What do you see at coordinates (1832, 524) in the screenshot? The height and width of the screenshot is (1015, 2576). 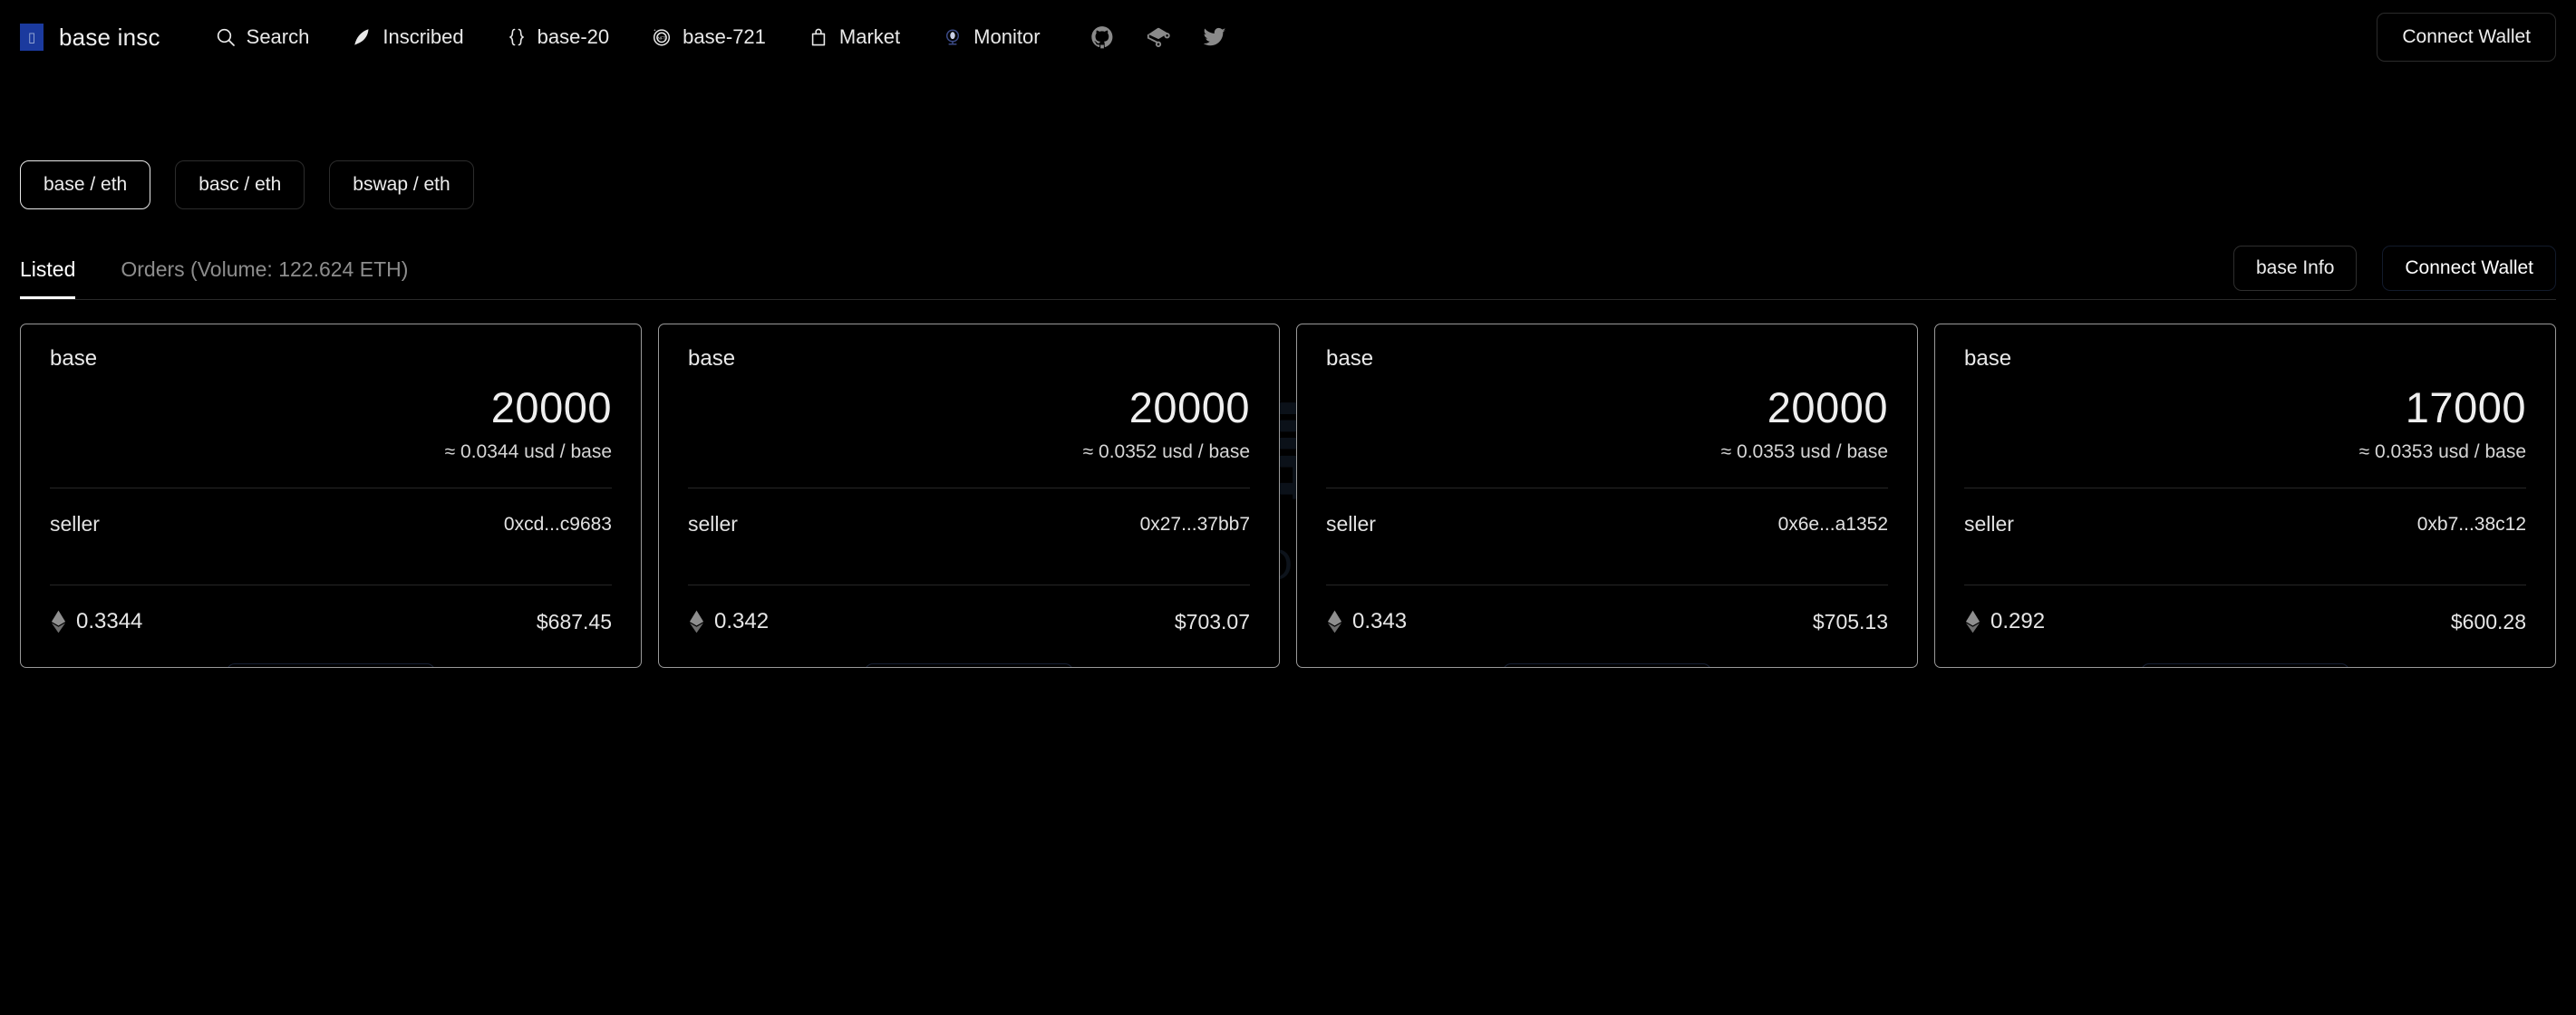 I see `card-seller-address: 0x6e...a1352` at bounding box center [1832, 524].